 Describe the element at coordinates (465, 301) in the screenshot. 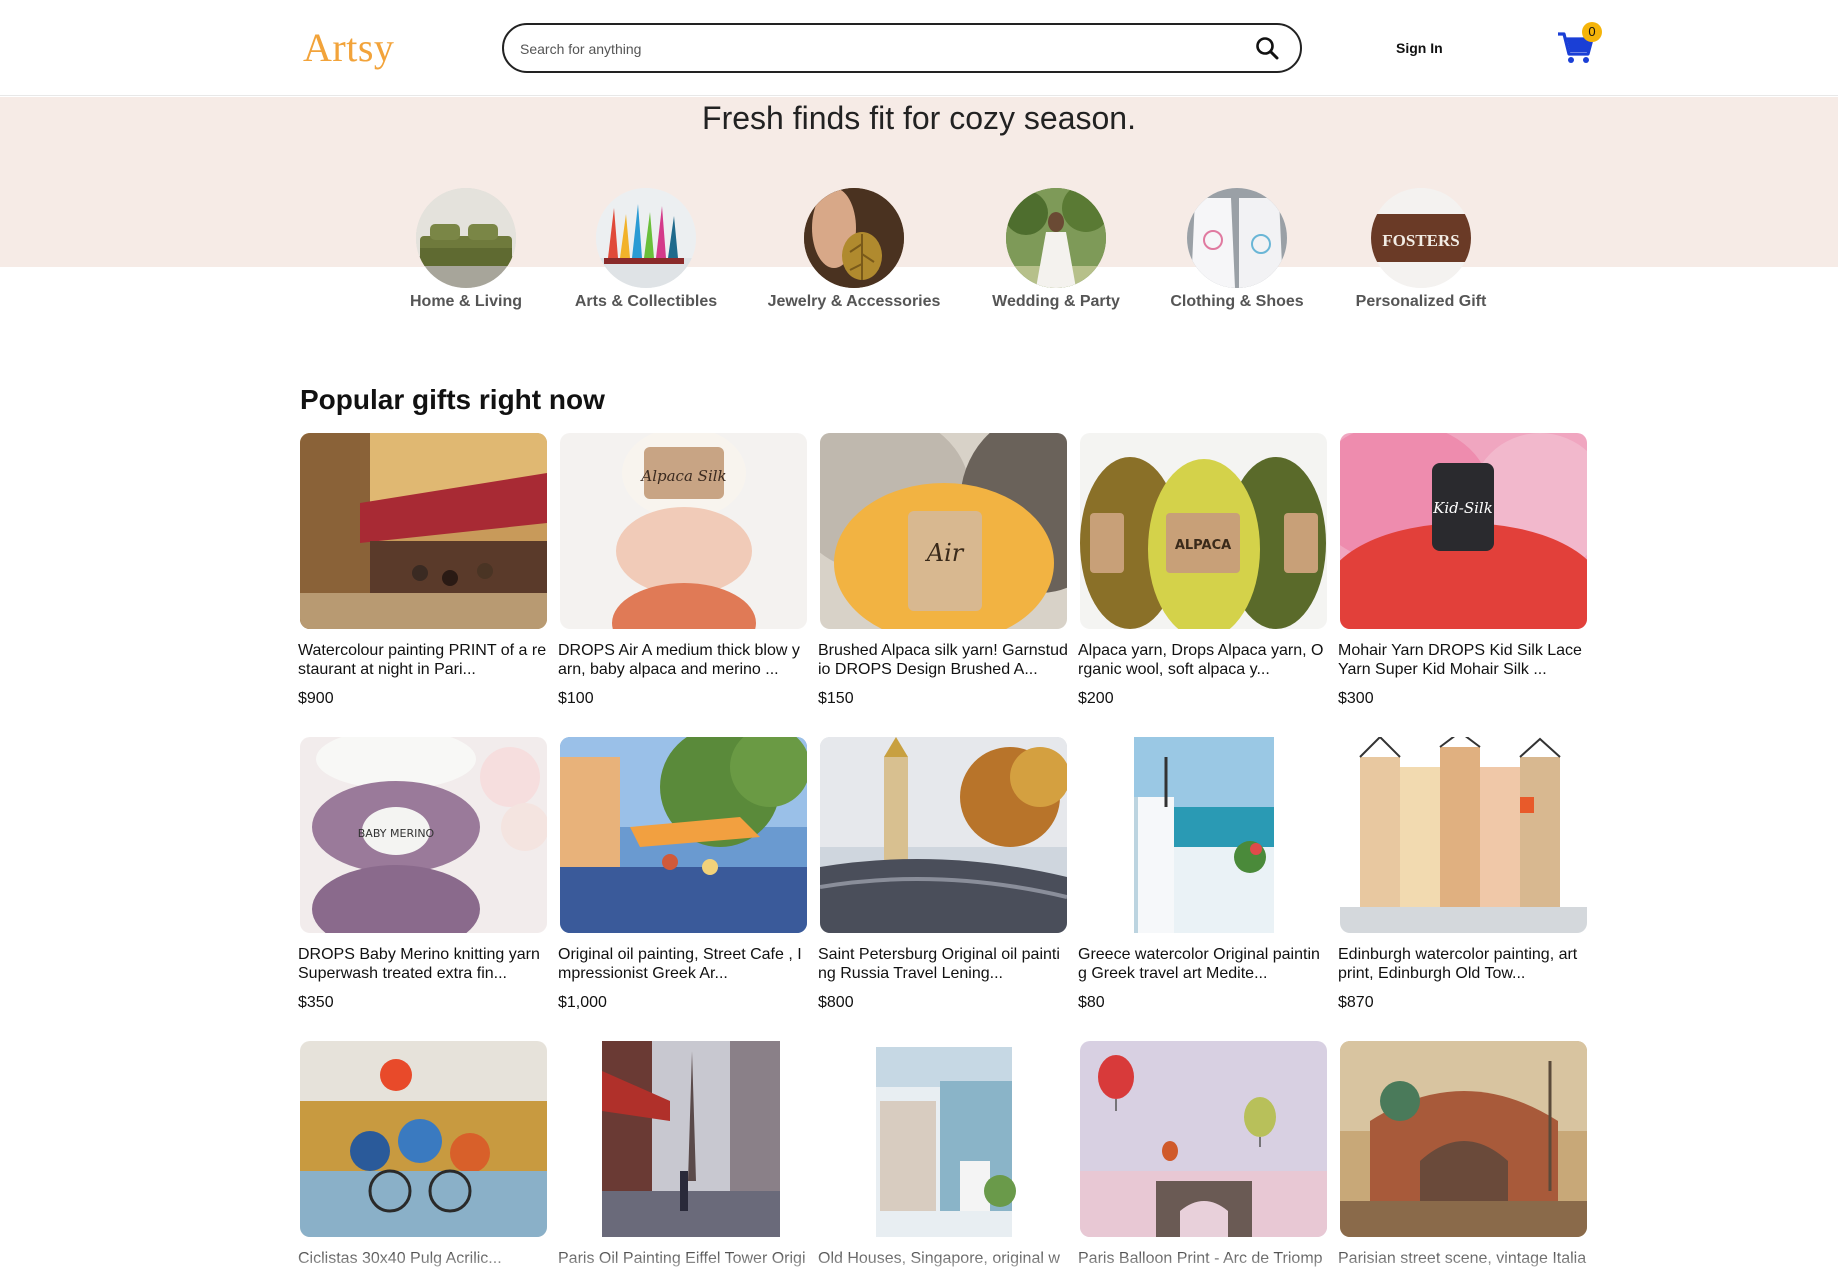

I see `category-label: Home & Living` at that location.